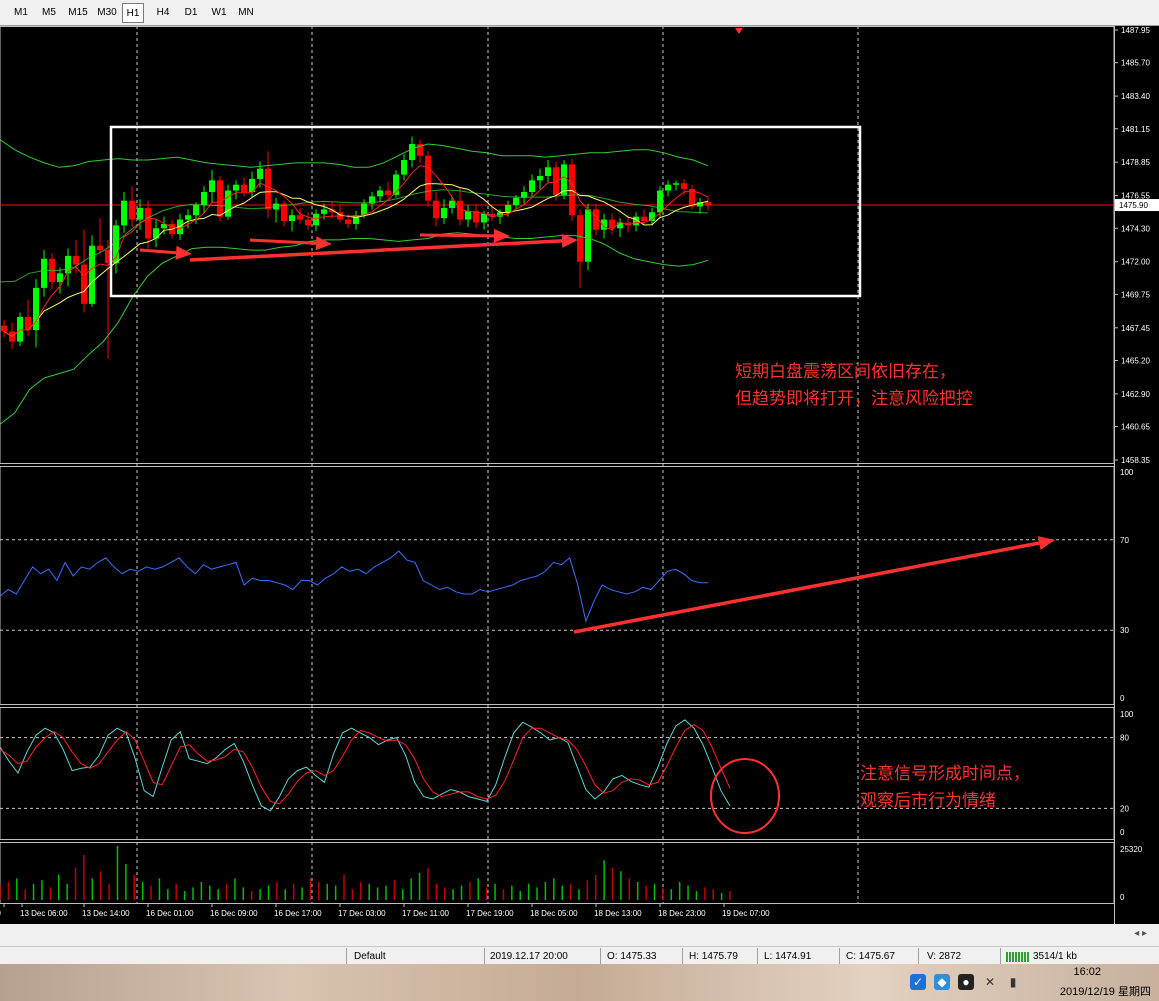 This screenshot has height=1001, width=1159. What do you see at coordinates (183, 252) in the screenshot?
I see `trend-arrow-1-head` at bounding box center [183, 252].